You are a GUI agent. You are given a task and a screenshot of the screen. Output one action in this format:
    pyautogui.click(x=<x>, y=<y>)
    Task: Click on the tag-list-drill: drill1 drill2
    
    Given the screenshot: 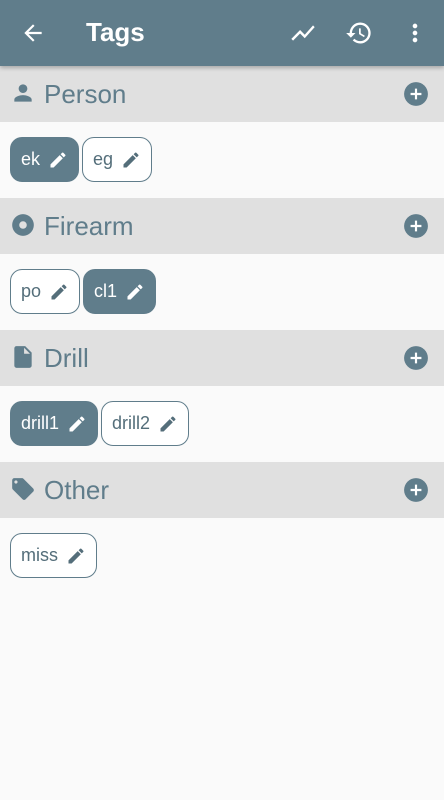 What is the action you would take?
    pyautogui.click(x=100, y=424)
    